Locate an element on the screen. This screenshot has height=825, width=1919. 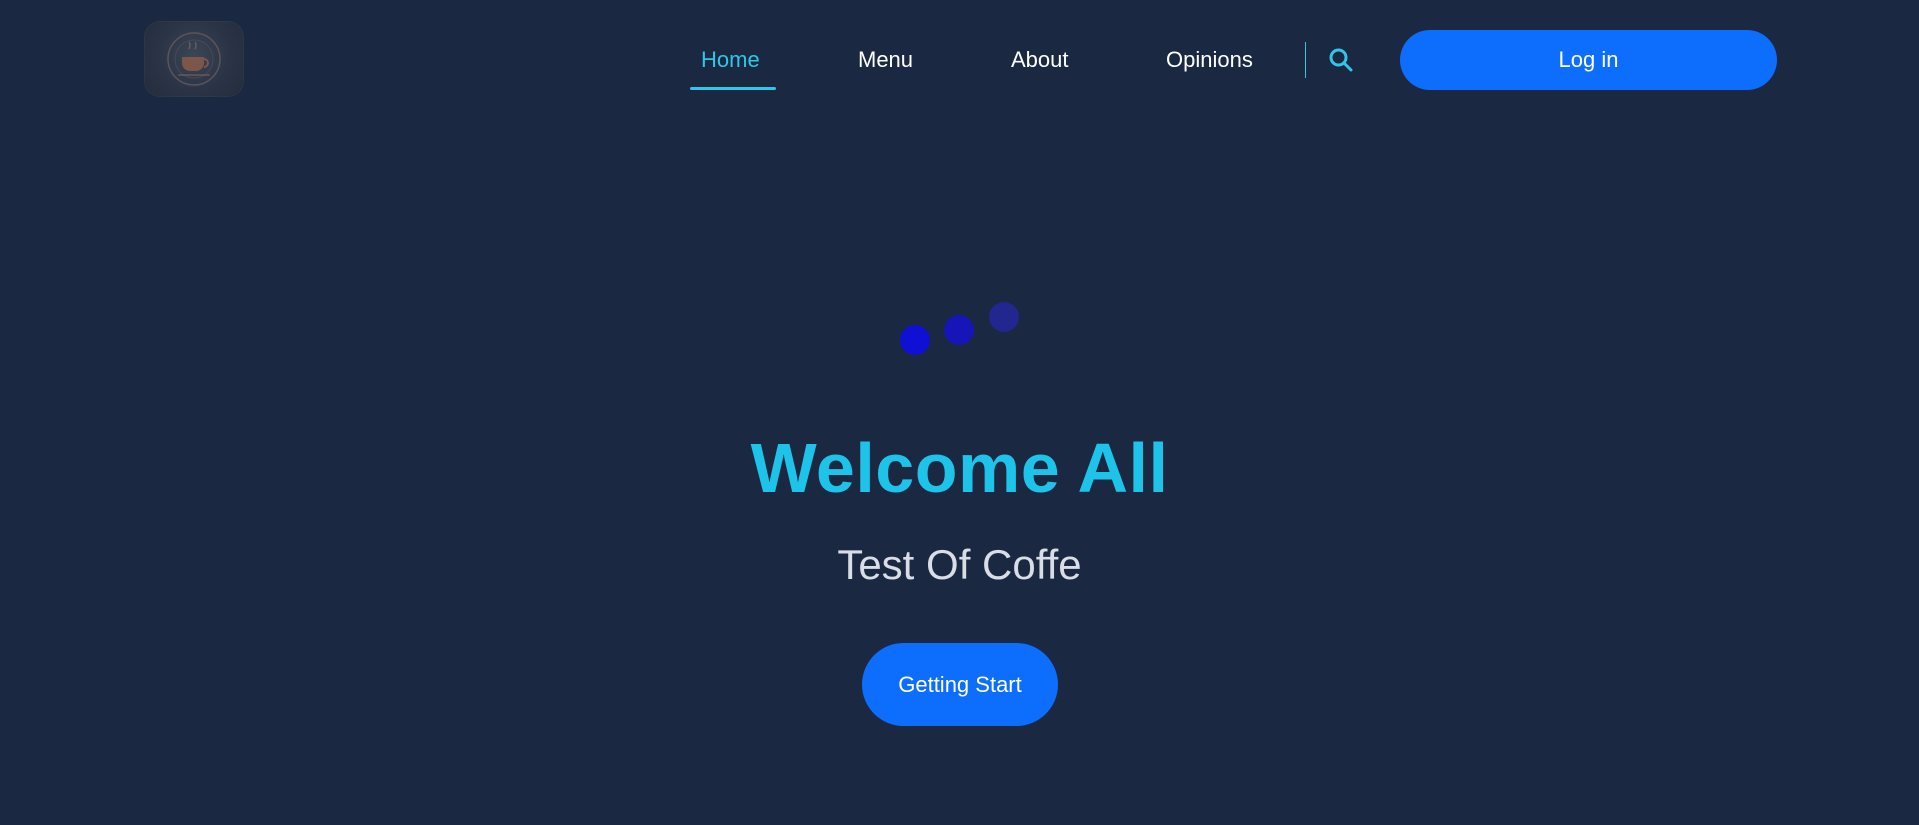
login-button: Log in is located at coordinates (1588, 60).